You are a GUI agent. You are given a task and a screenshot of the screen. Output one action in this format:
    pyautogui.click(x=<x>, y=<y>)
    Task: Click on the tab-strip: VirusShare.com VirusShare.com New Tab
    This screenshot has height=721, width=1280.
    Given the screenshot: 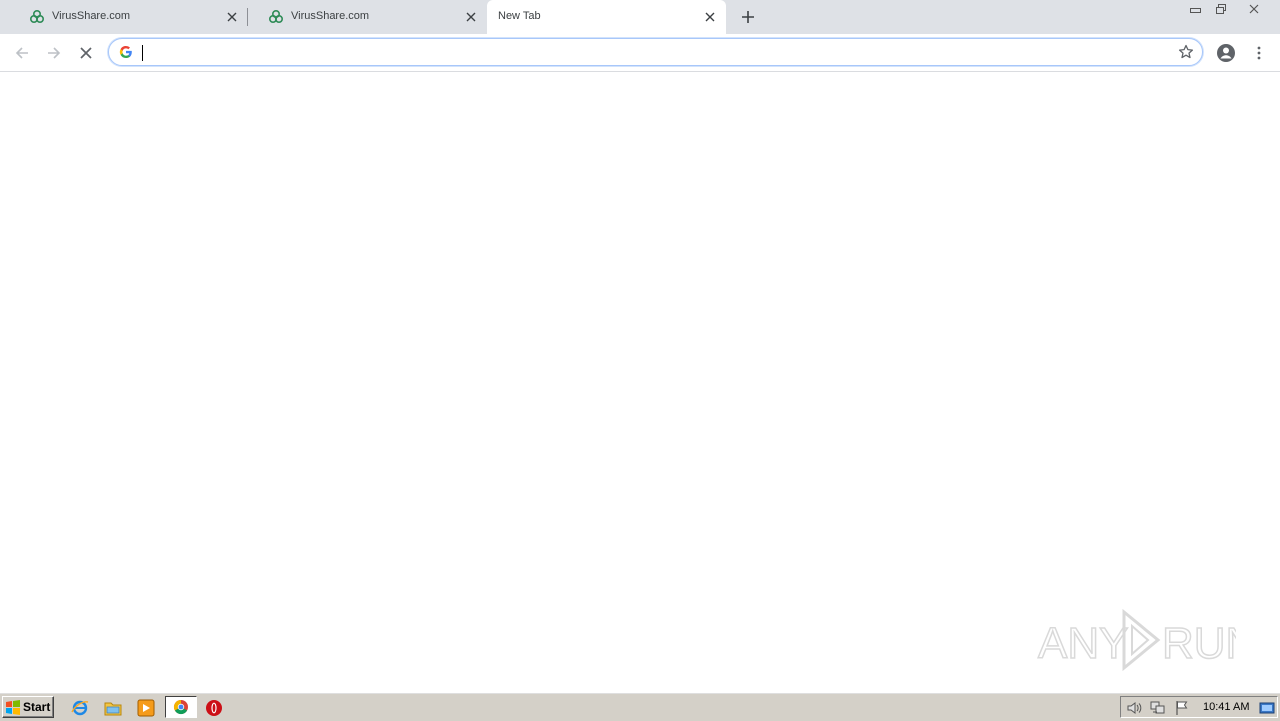 What is the action you would take?
    pyautogui.click(x=640, y=17)
    